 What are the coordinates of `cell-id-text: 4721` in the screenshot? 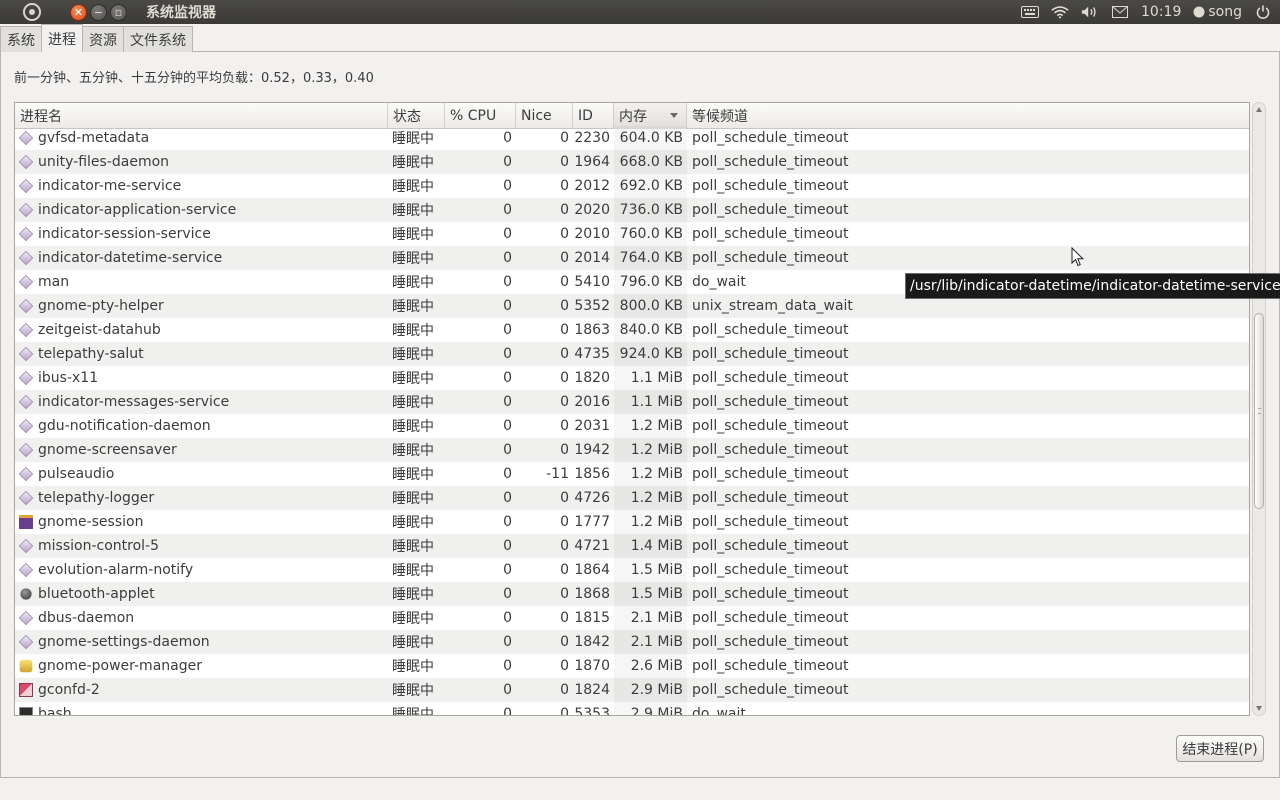 It's located at (592, 546).